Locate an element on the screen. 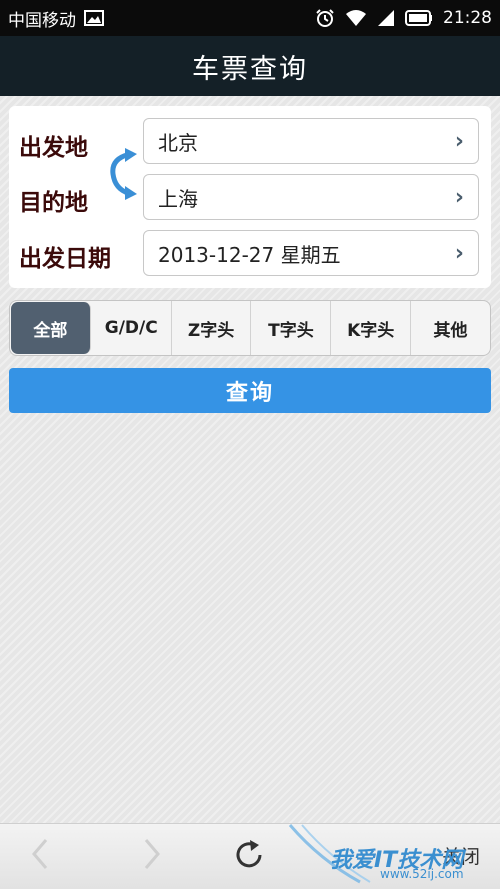 This screenshot has height=889, width=500. alarm-icon is located at coordinates (325, 18).